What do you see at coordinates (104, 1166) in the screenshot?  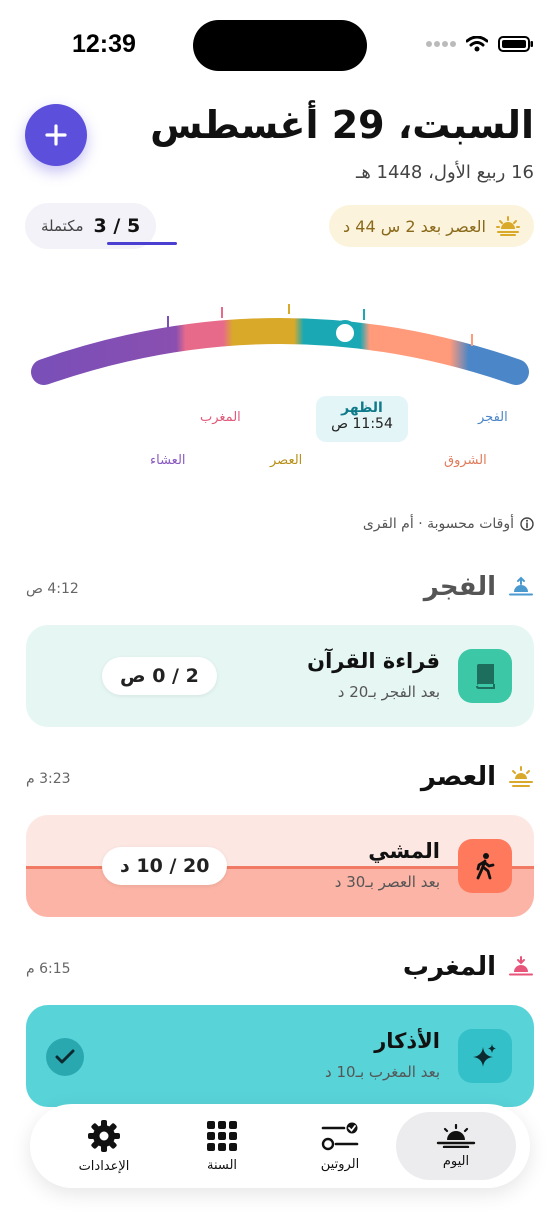 I see `tab-label: الإعدادات` at bounding box center [104, 1166].